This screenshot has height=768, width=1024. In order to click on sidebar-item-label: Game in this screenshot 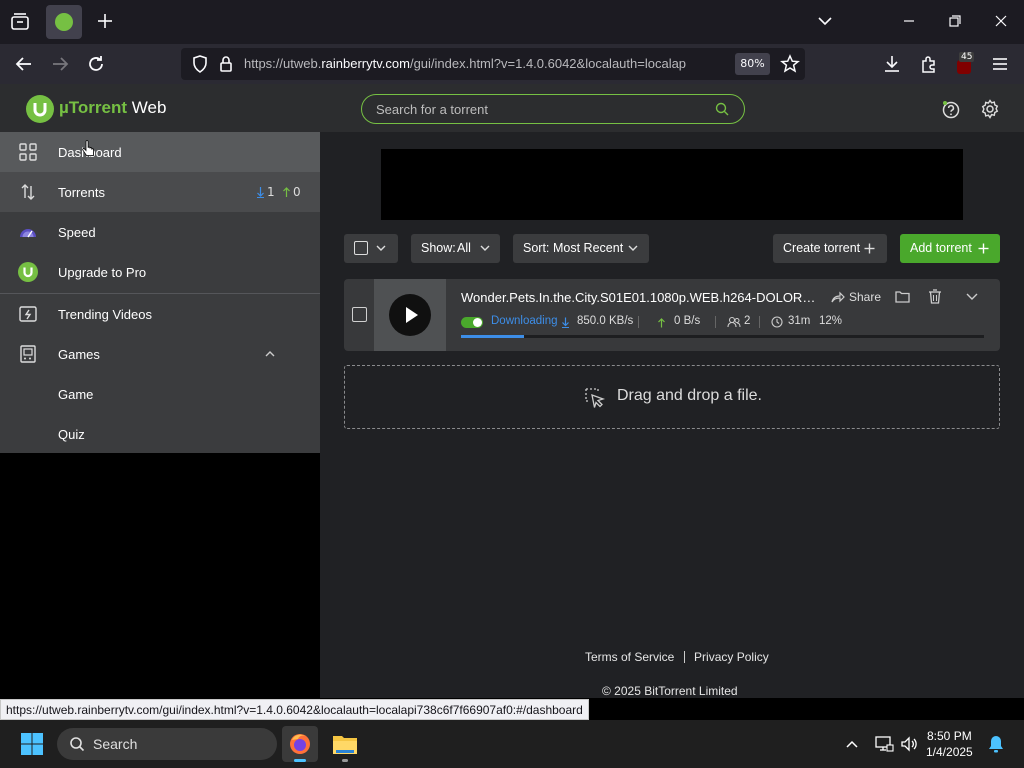, I will do `click(76, 394)`.